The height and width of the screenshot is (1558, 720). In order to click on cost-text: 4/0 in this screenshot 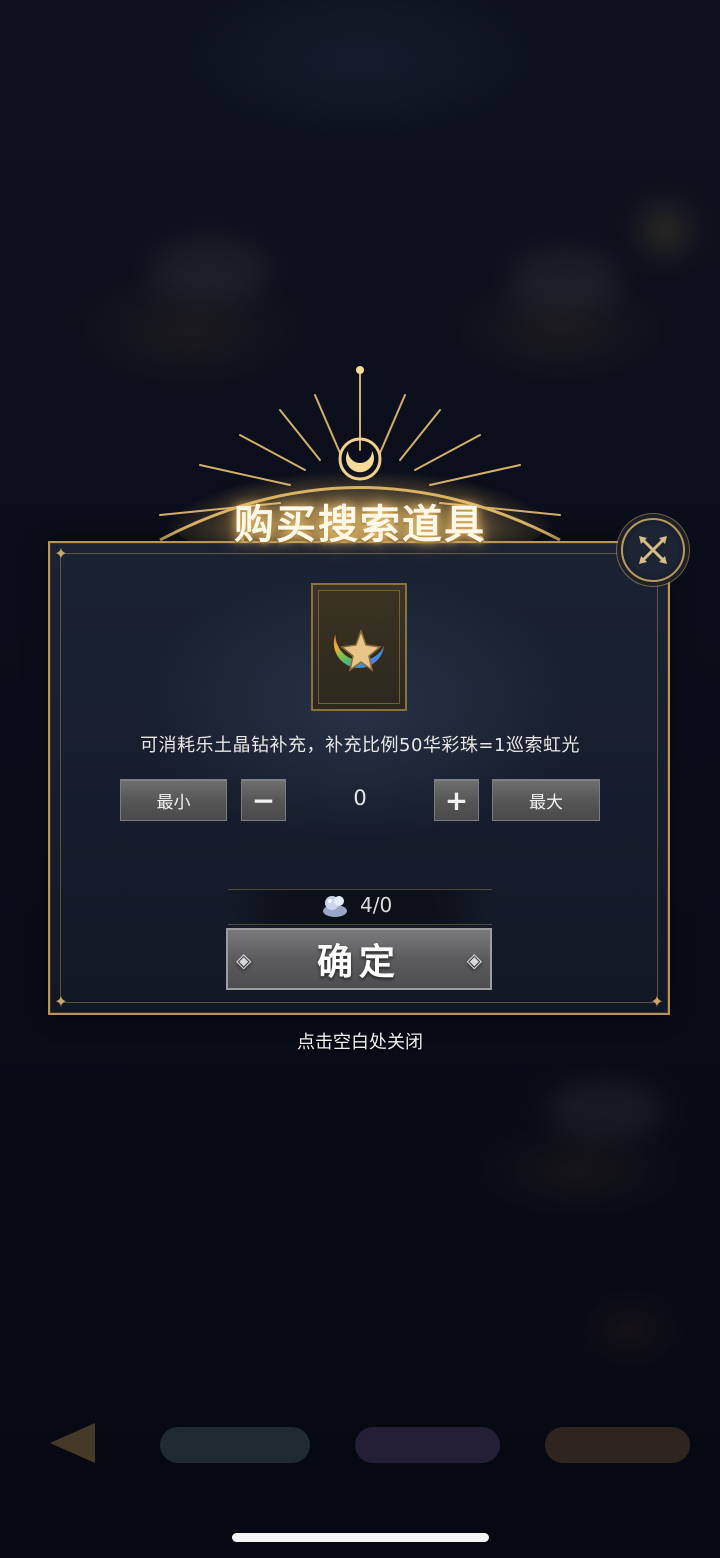, I will do `click(376, 905)`.